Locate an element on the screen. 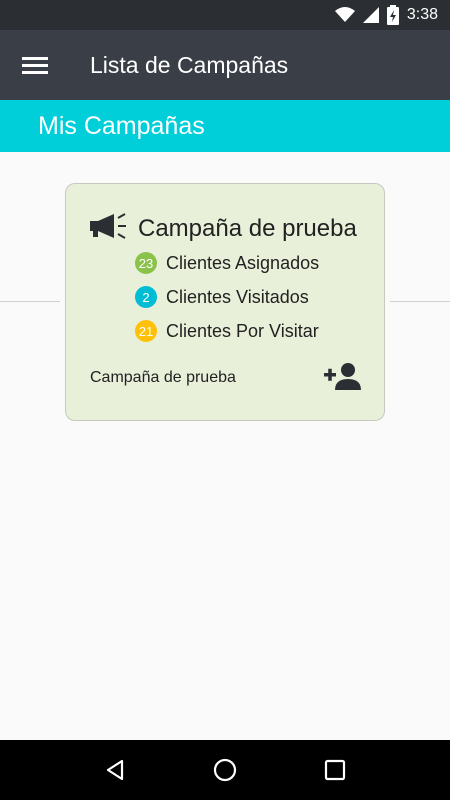  pending-count-badge: 21 is located at coordinates (146, 331).